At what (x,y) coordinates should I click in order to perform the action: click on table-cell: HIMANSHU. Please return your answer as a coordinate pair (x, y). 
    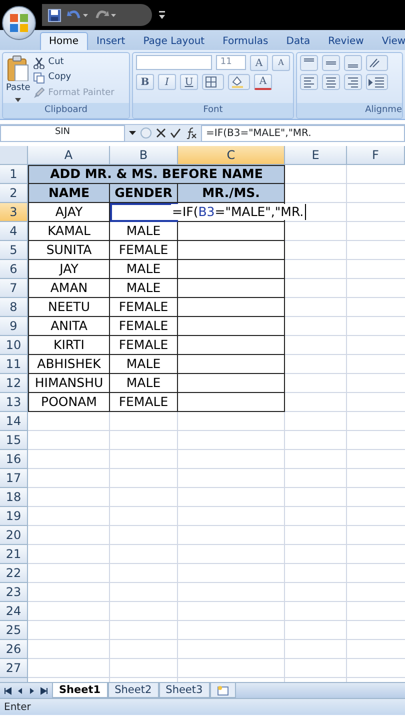
    Looking at the image, I should click on (69, 383).